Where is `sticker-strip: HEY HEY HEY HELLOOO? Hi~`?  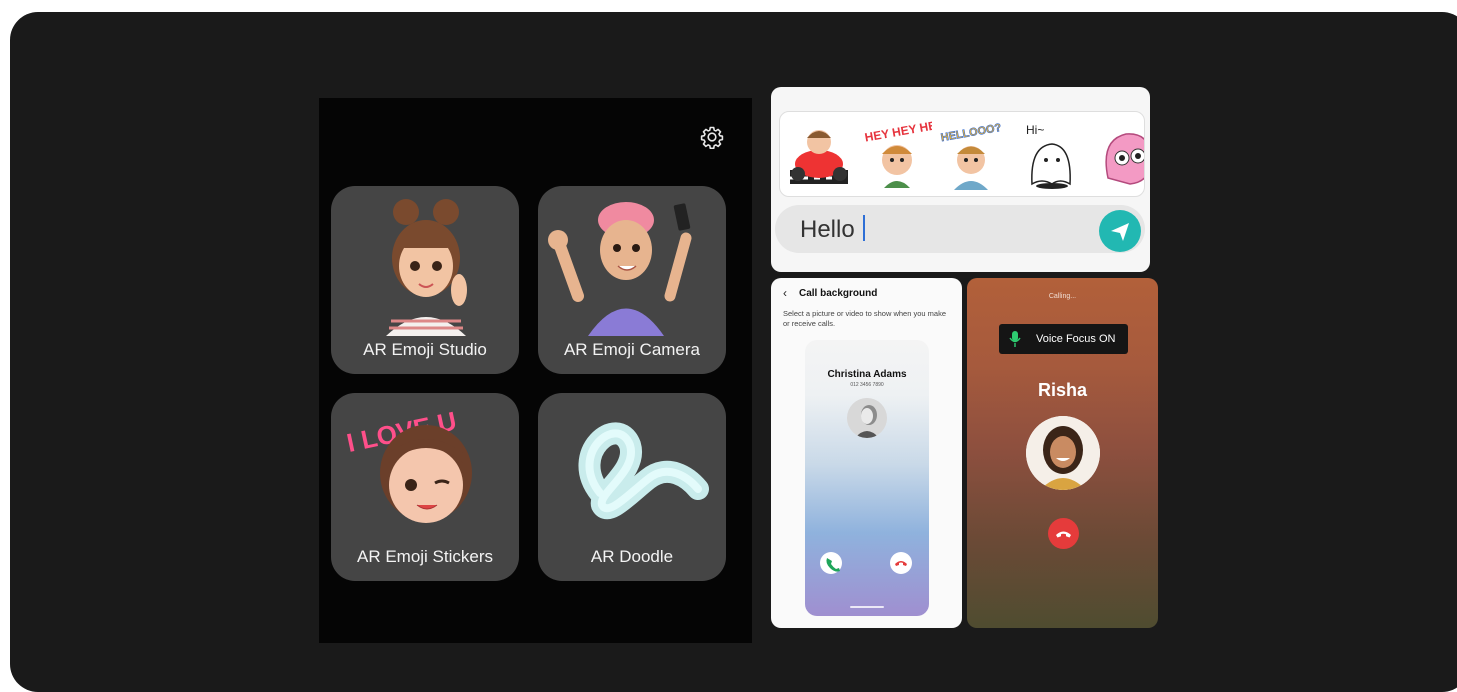
sticker-strip: HEY HEY HEY HELLOOO? Hi~ is located at coordinates (962, 154).